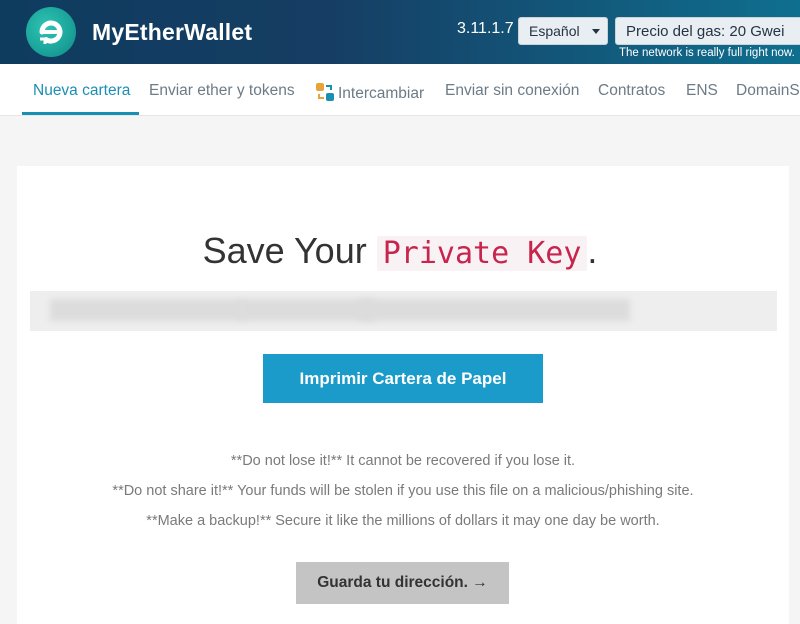  Describe the element at coordinates (325, 92) in the screenshot. I see `swap-icon` at that location.